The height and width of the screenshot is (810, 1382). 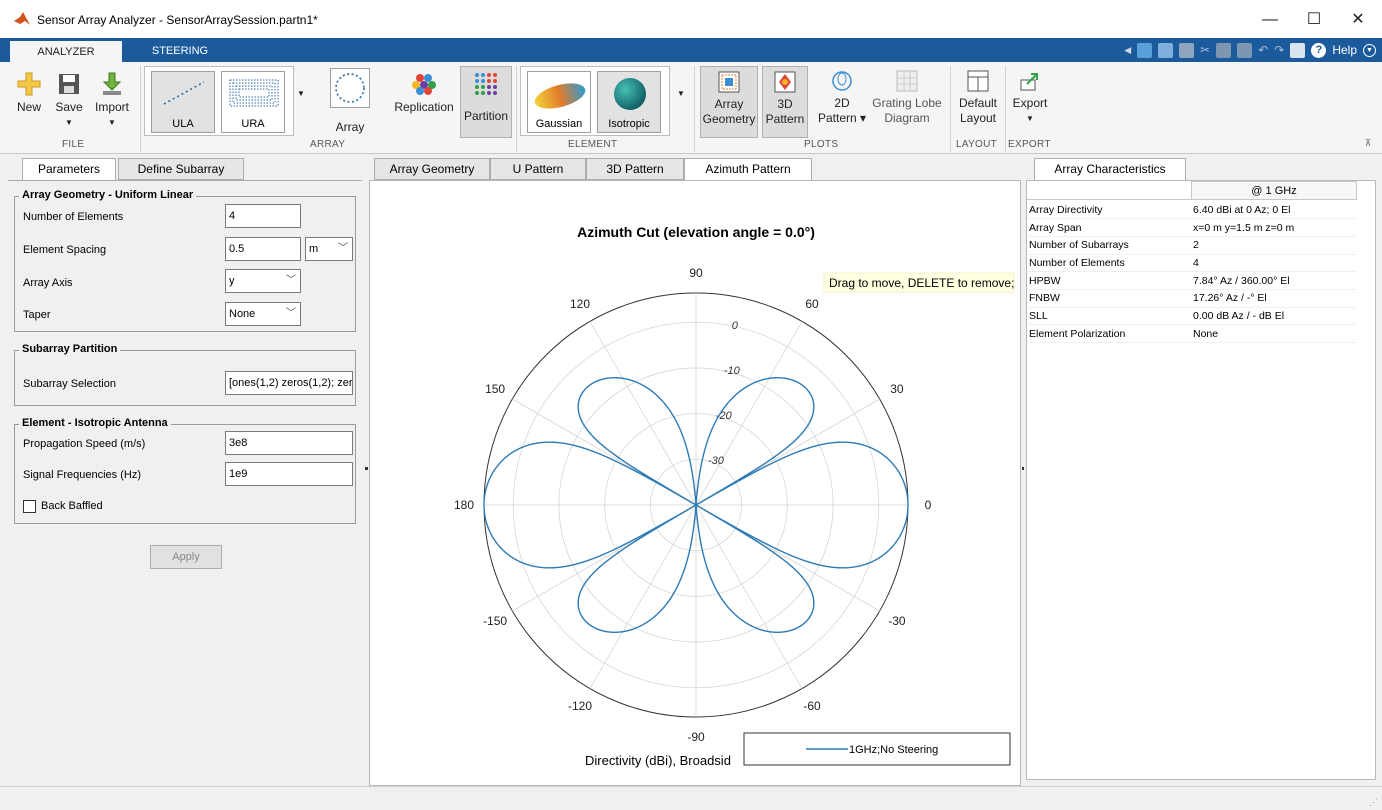 I want to click on help-icon: ?, so click(x=1319, y=50).